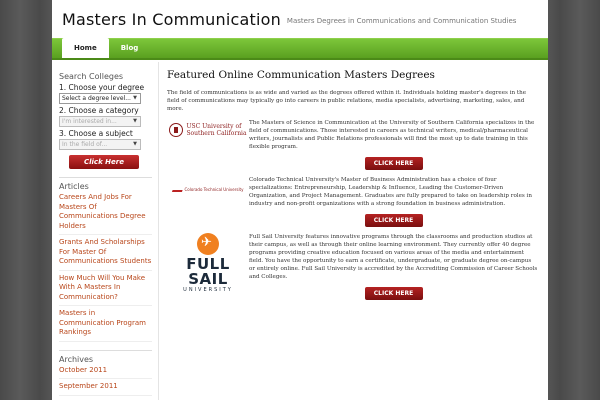 Image resolution: width=600 pixels, height=400 pixels. Describe the element at coordinates (393, 163) in the screenshot. I see `usc-click-here-button: CLICK HERE` at that location.